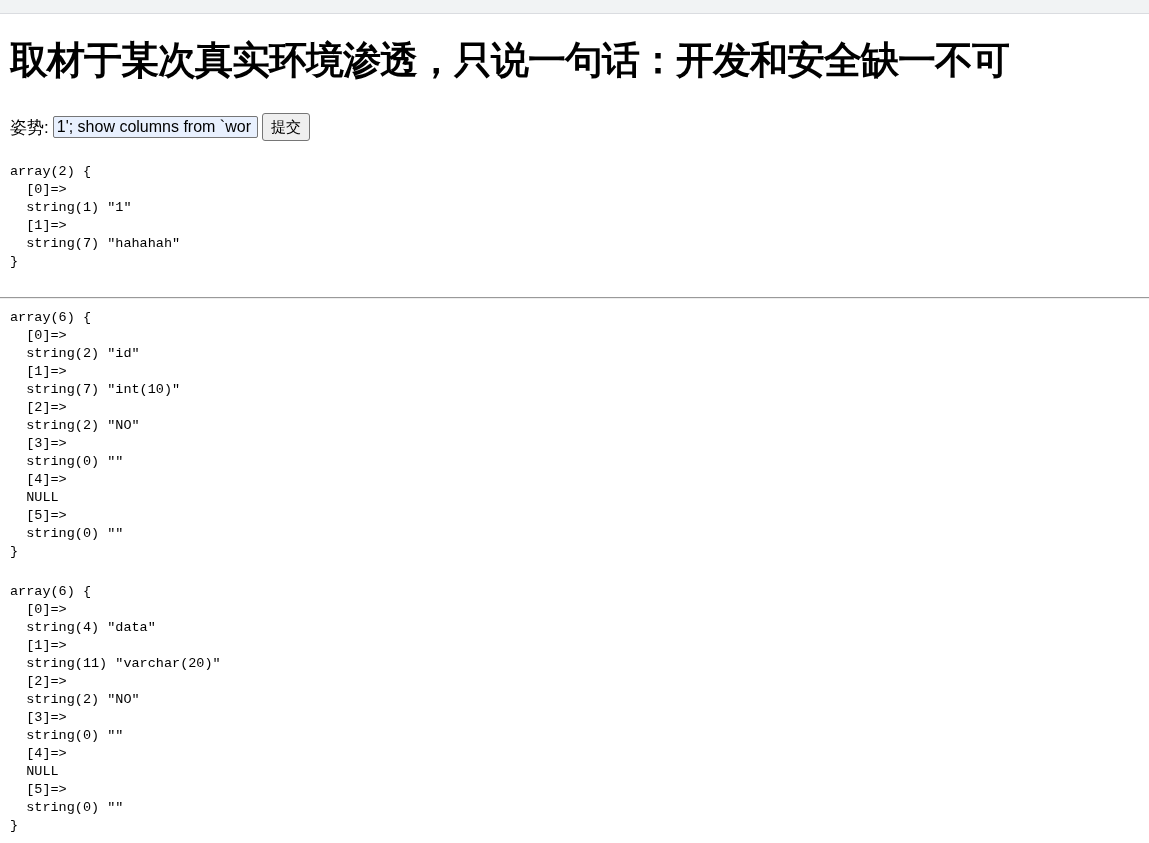 The width and height of the screenshot is (1149, 843). What do you see at coordinates (91, 628) in the screenshot?
I see `dump-line: string(4) "data"` at bounding box center [91, 628].